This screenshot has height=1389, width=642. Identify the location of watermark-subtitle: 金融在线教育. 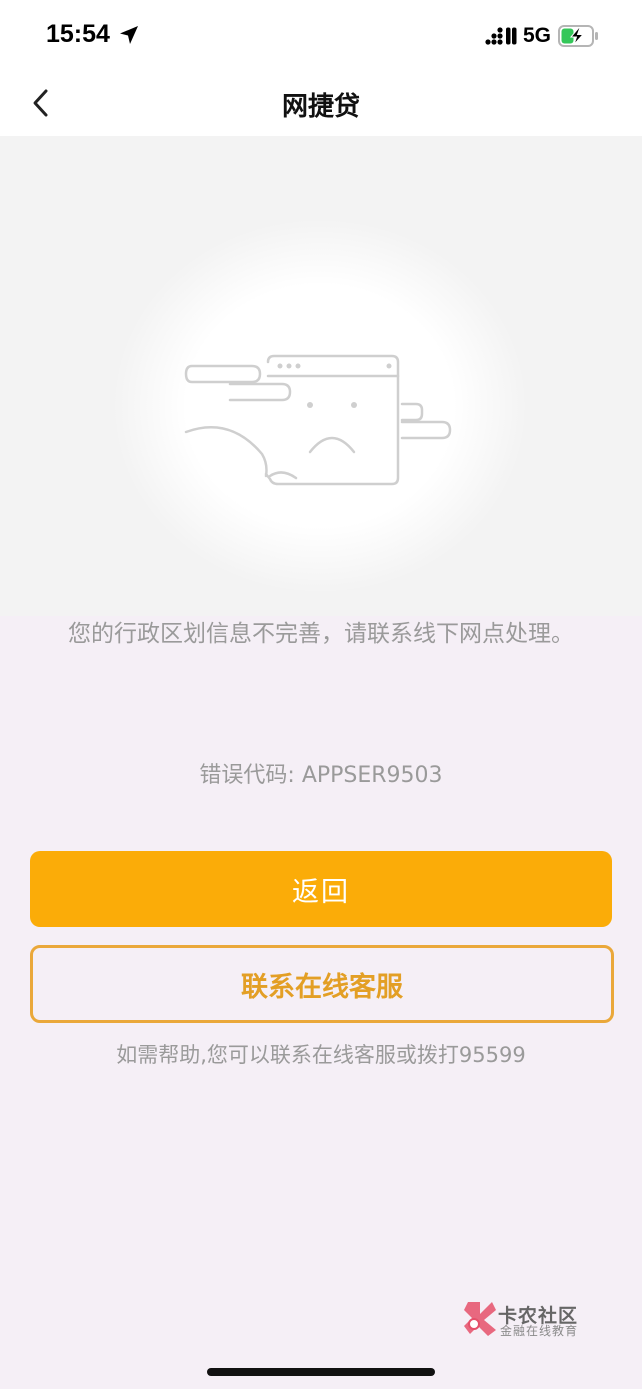
(539, 1331).